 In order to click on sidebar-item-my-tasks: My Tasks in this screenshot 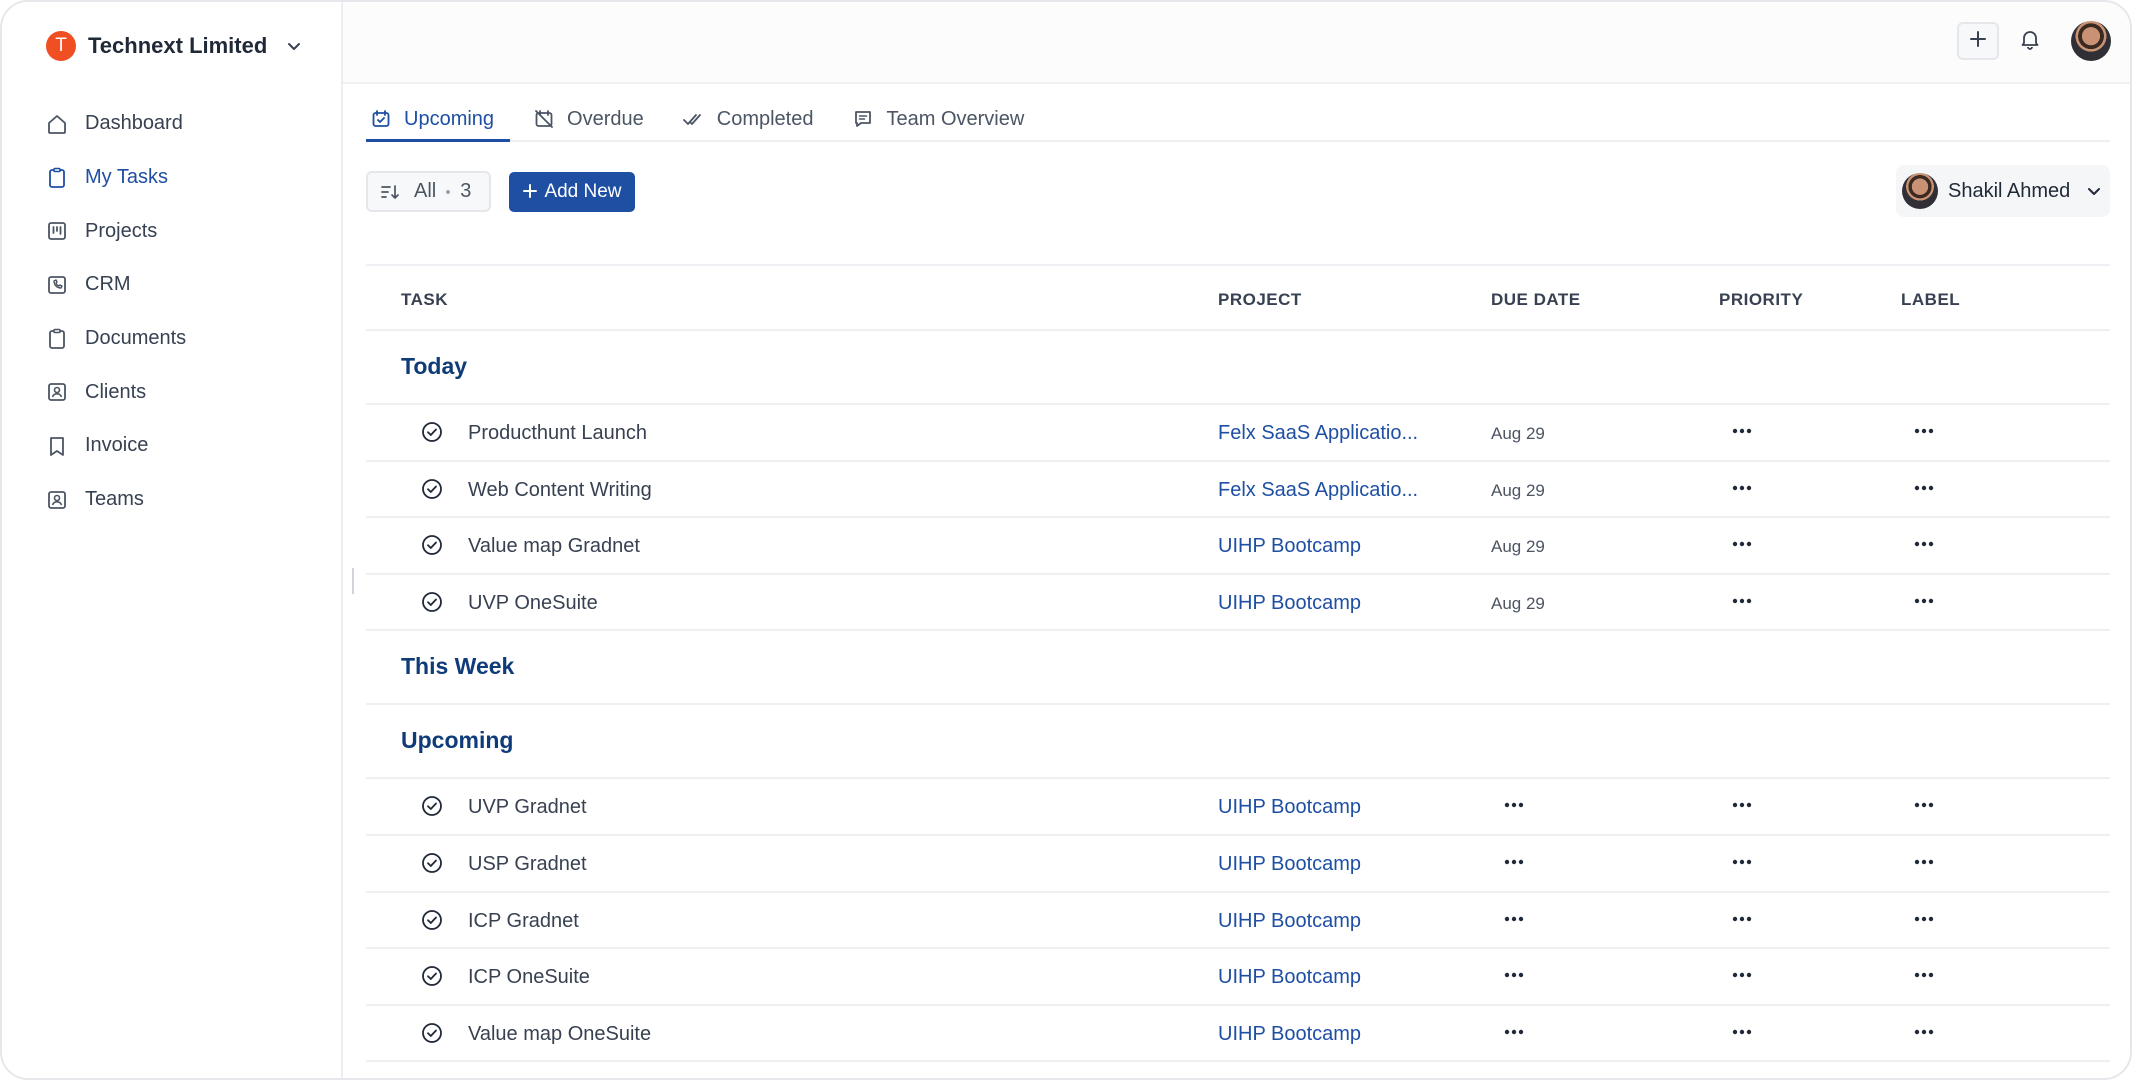, I will do `click(116, 178)`.